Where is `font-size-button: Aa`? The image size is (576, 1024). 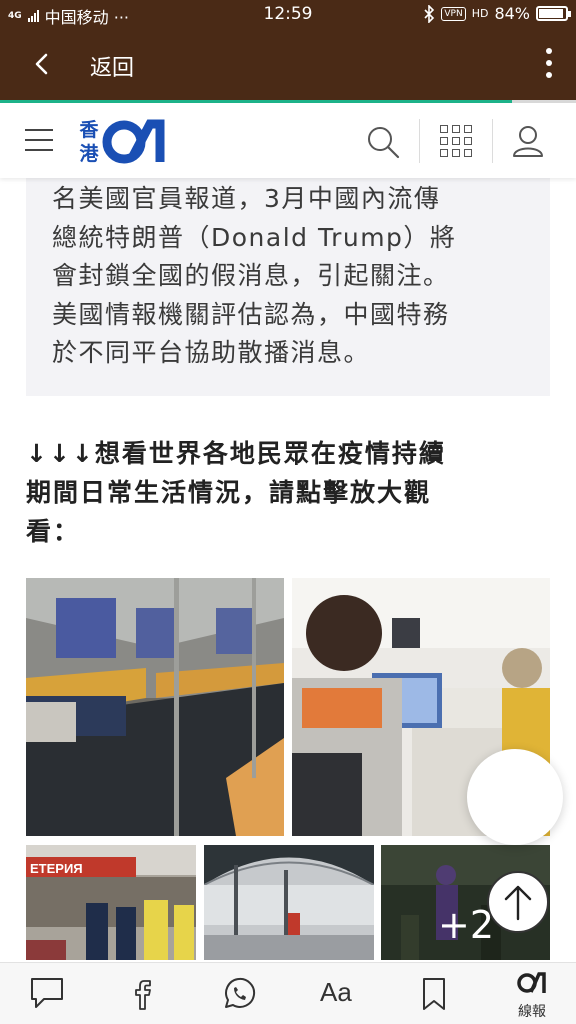 font-size-button: Aa is located at coordinates (336, 992).